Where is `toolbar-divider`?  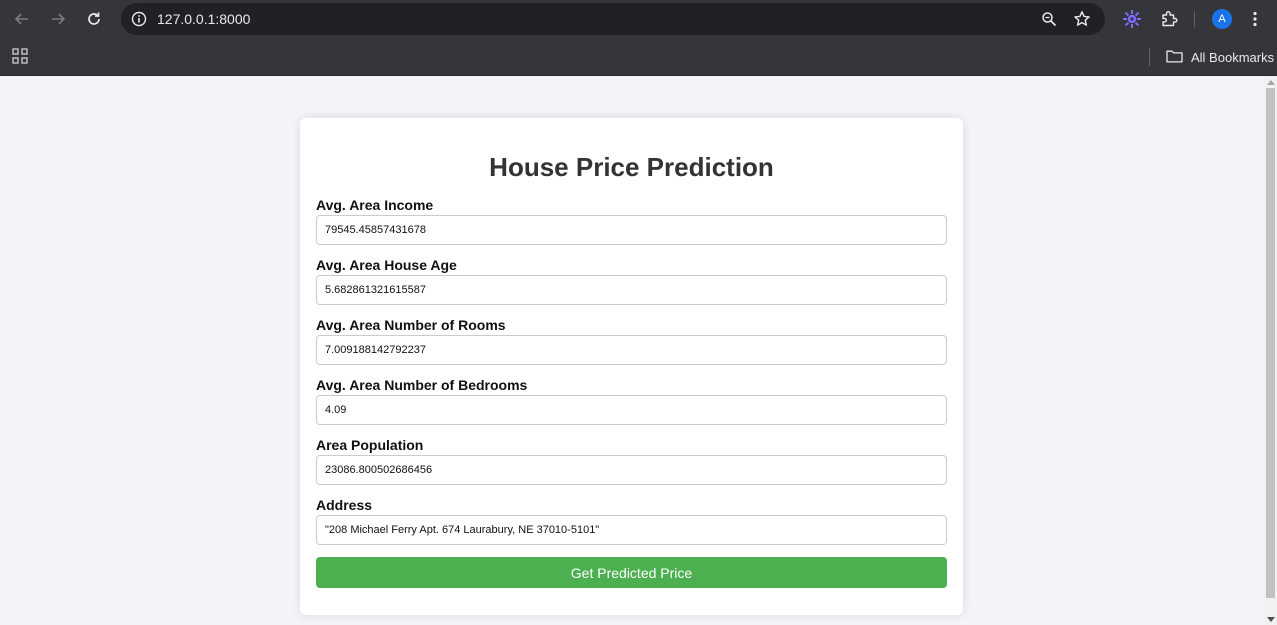 toolbar-divider is located at coordinates (1194, 19).